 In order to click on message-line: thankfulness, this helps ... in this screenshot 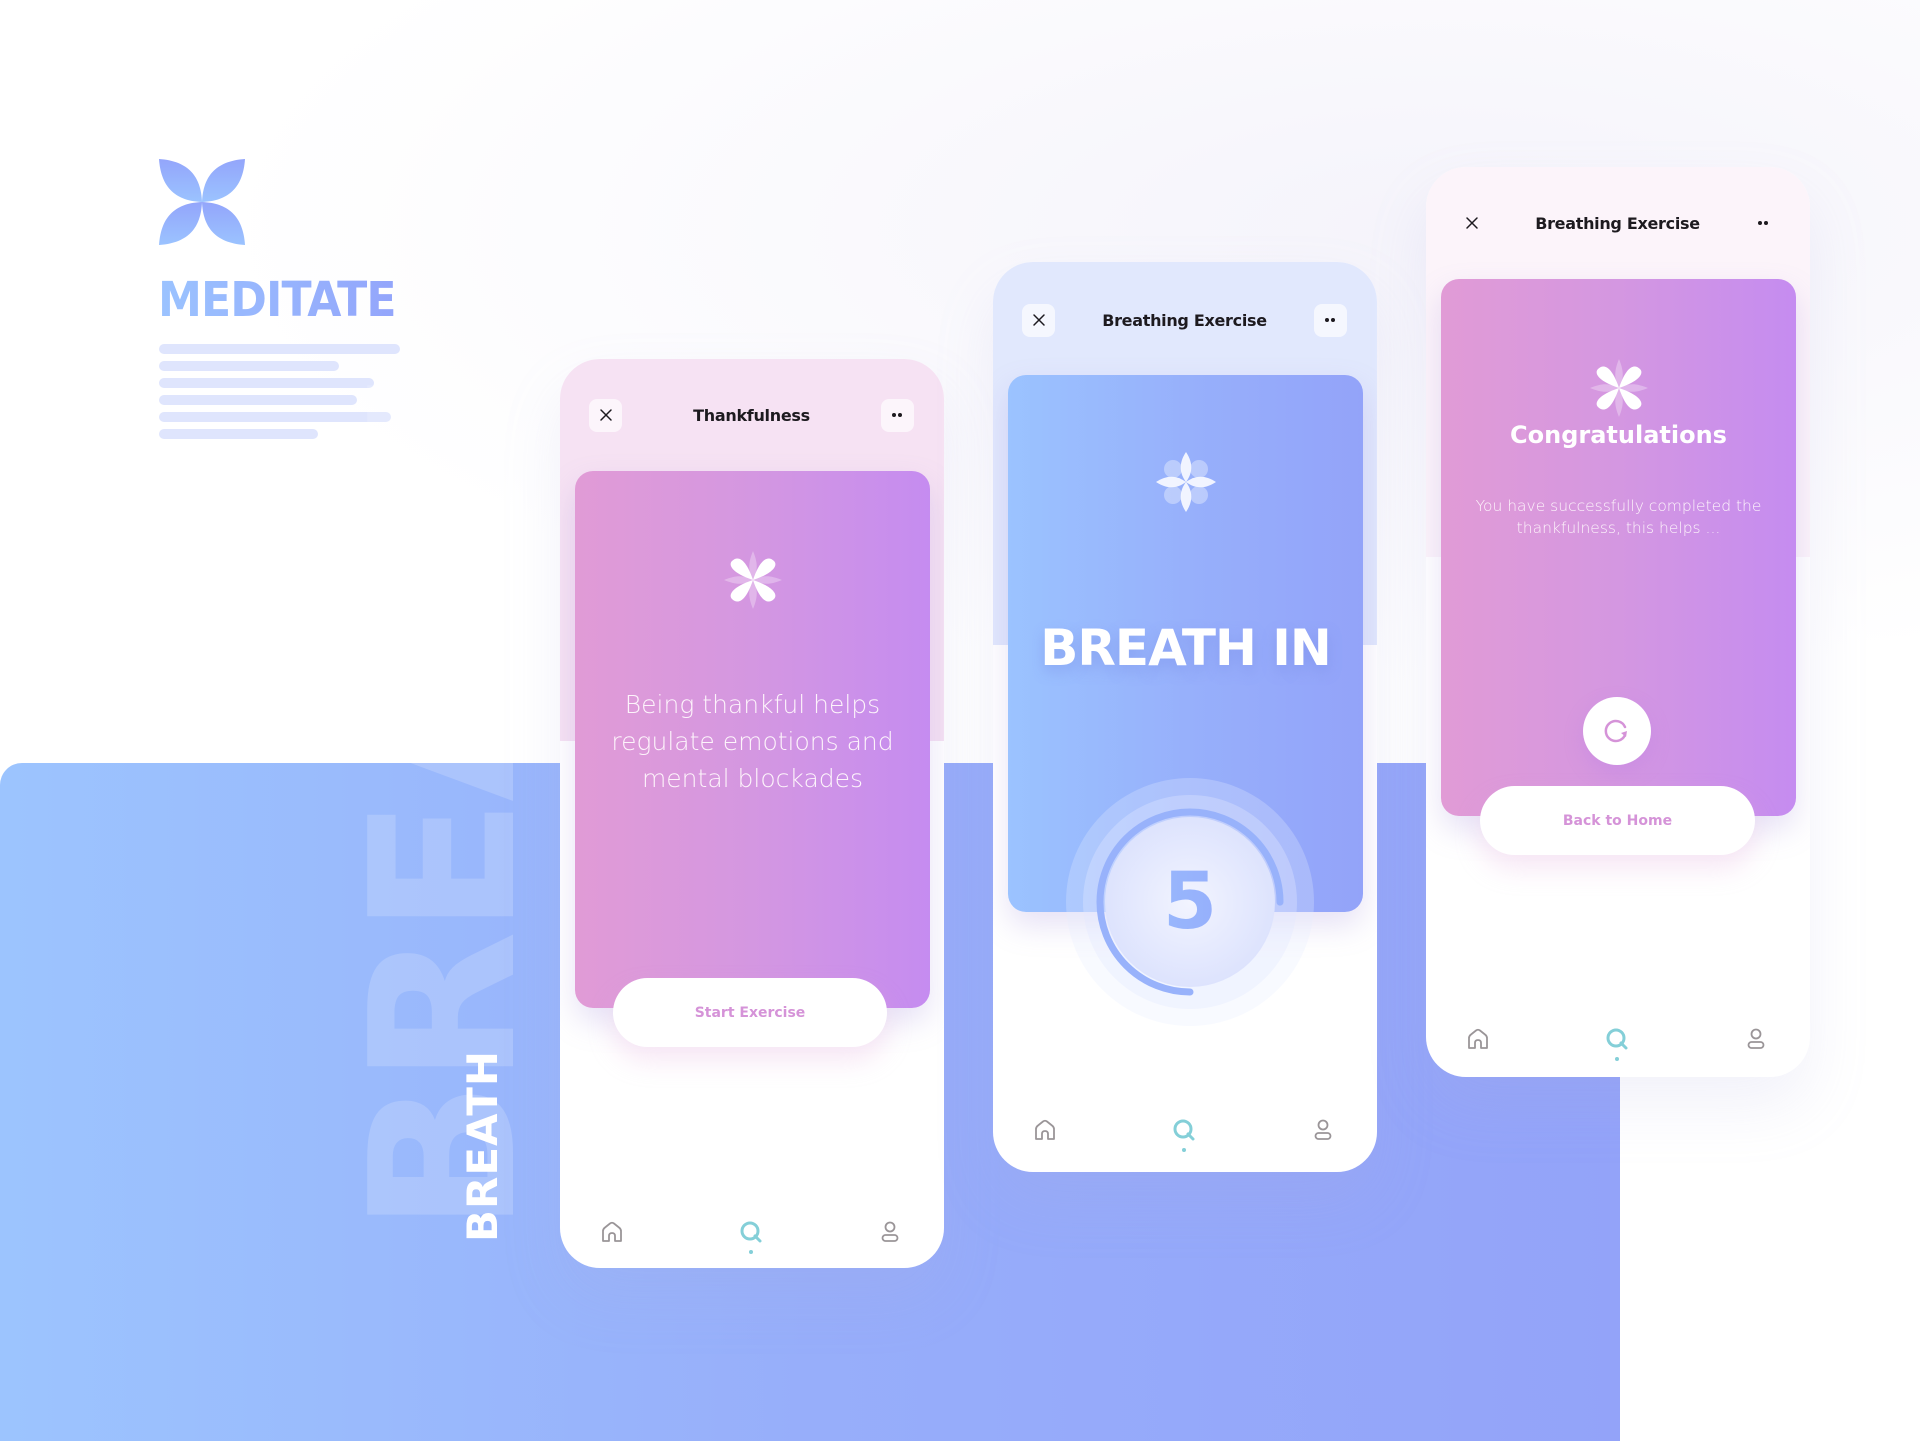, I will do `click(1618, 528)`.